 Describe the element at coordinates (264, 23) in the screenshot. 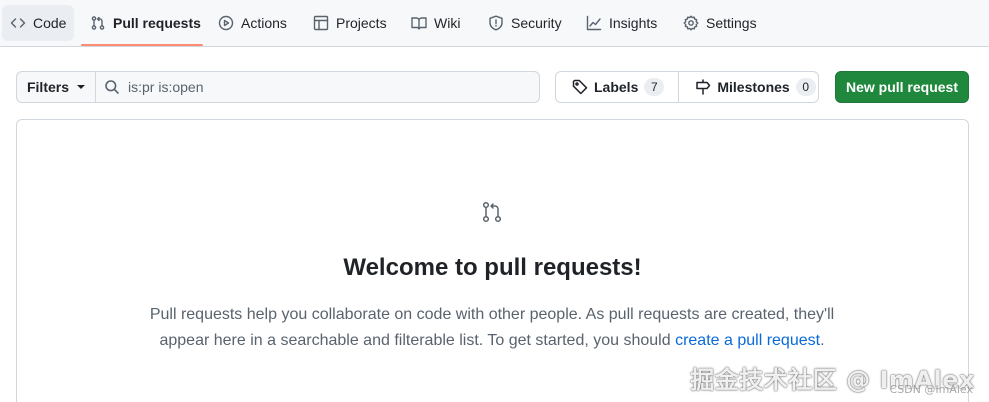

I see `tab-label: Actions` at that location.